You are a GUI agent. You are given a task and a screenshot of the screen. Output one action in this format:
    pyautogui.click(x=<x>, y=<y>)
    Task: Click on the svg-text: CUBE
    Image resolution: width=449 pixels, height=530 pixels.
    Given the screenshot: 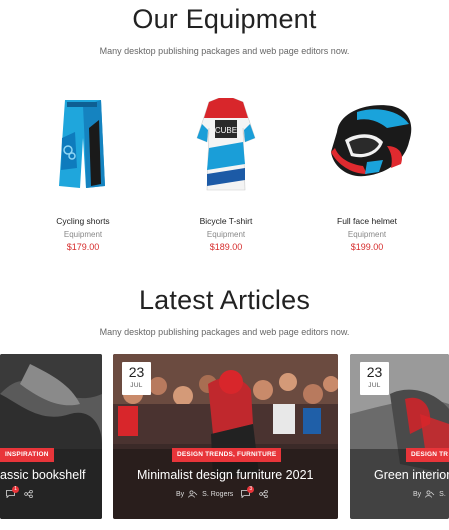 What is the action you would take?
    pyautogui.click(x=226, y=130)
    